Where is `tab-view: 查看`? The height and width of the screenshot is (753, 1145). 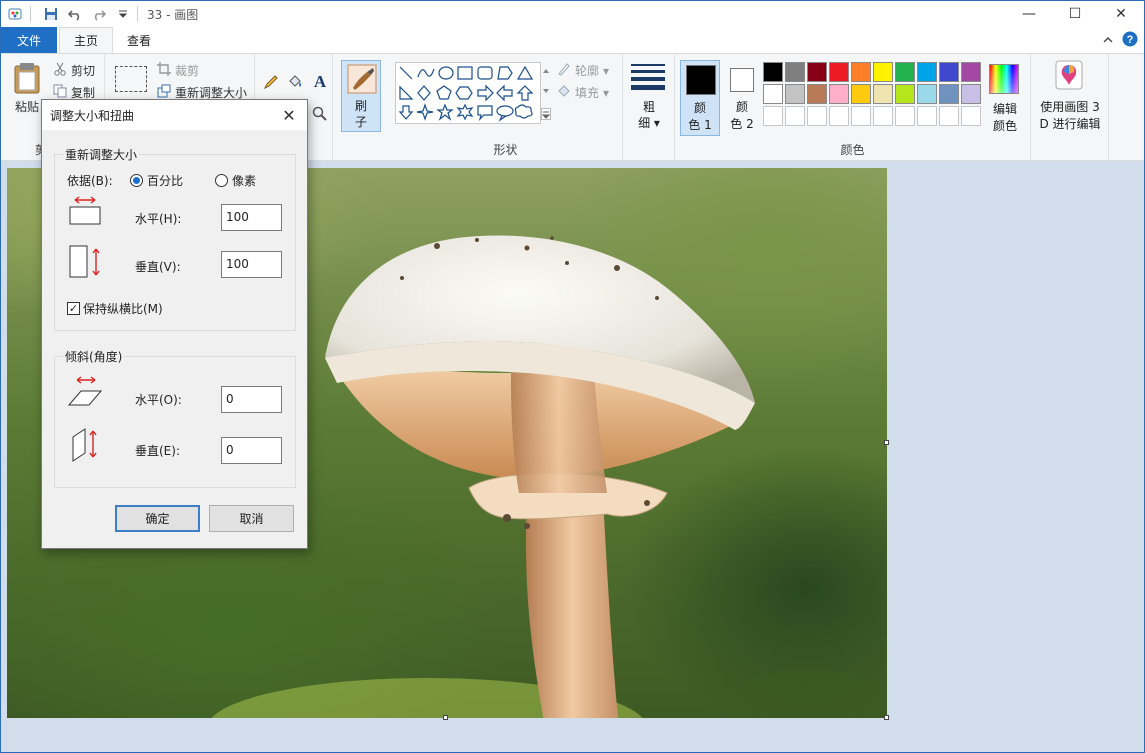 tab-view: 查看 is located at coordinates (139, 40).